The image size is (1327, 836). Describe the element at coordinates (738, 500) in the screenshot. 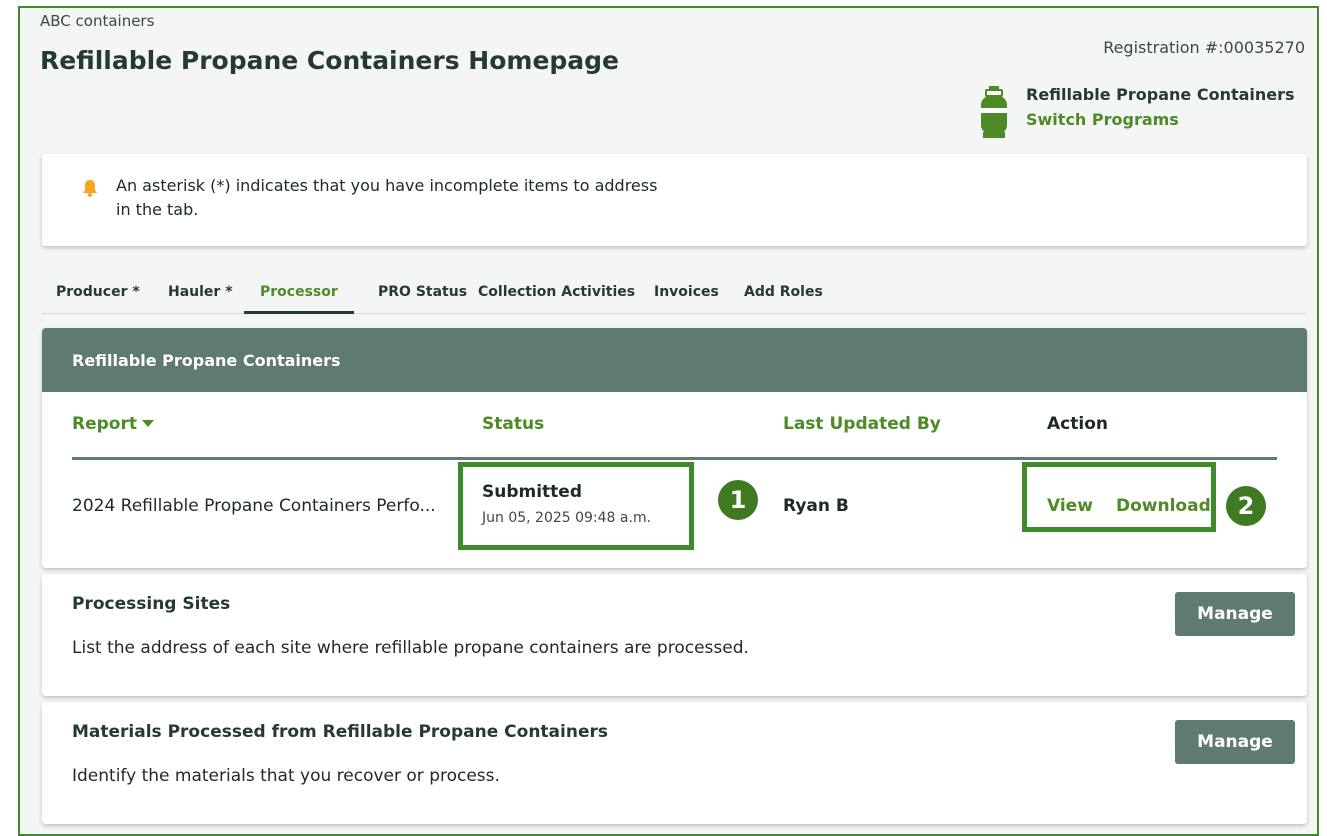

I see `step-1-marker: 1` at that location.